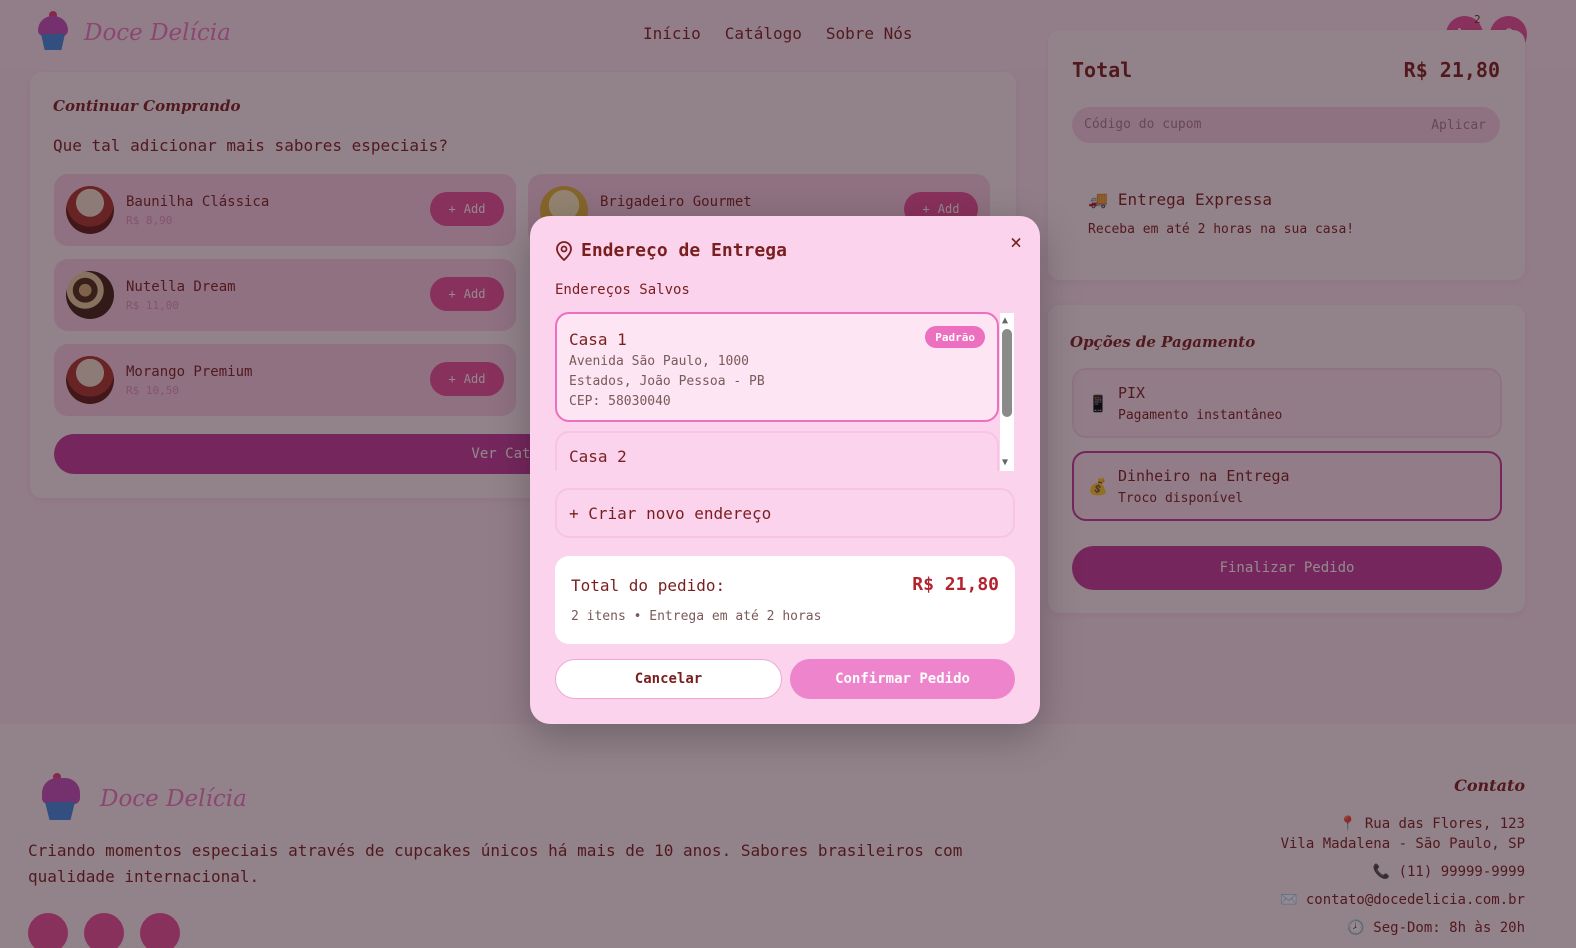 This screenshot has height=948, width=1576. What do you see at coordinates (622, 290) in the screenshot?
I see `saved-addresses-label: Endereços Salvos` at bounding box center [622, 290].